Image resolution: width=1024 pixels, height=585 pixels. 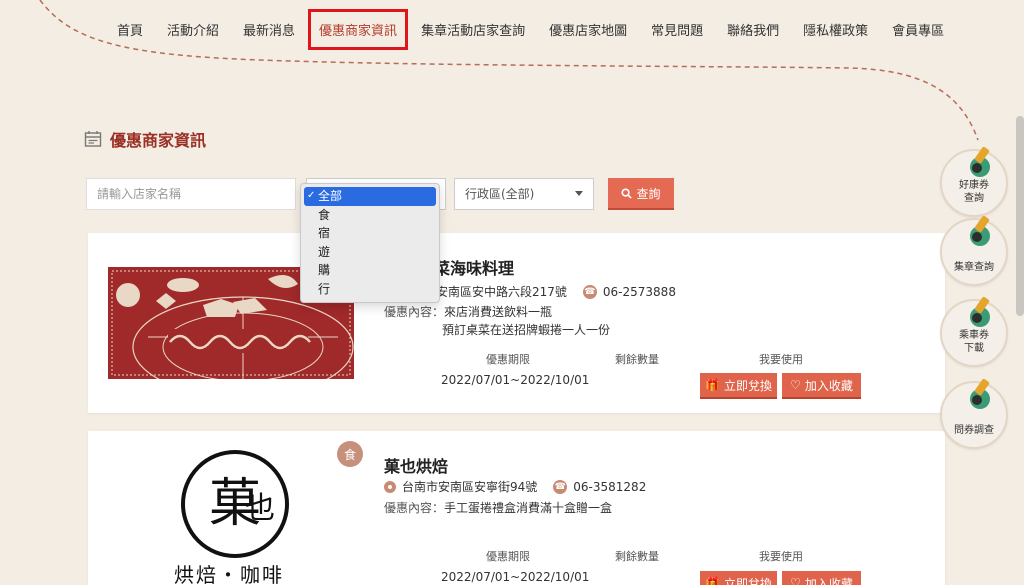 I want to click on dropdown-option: 遊, so click(x=370, y=252).